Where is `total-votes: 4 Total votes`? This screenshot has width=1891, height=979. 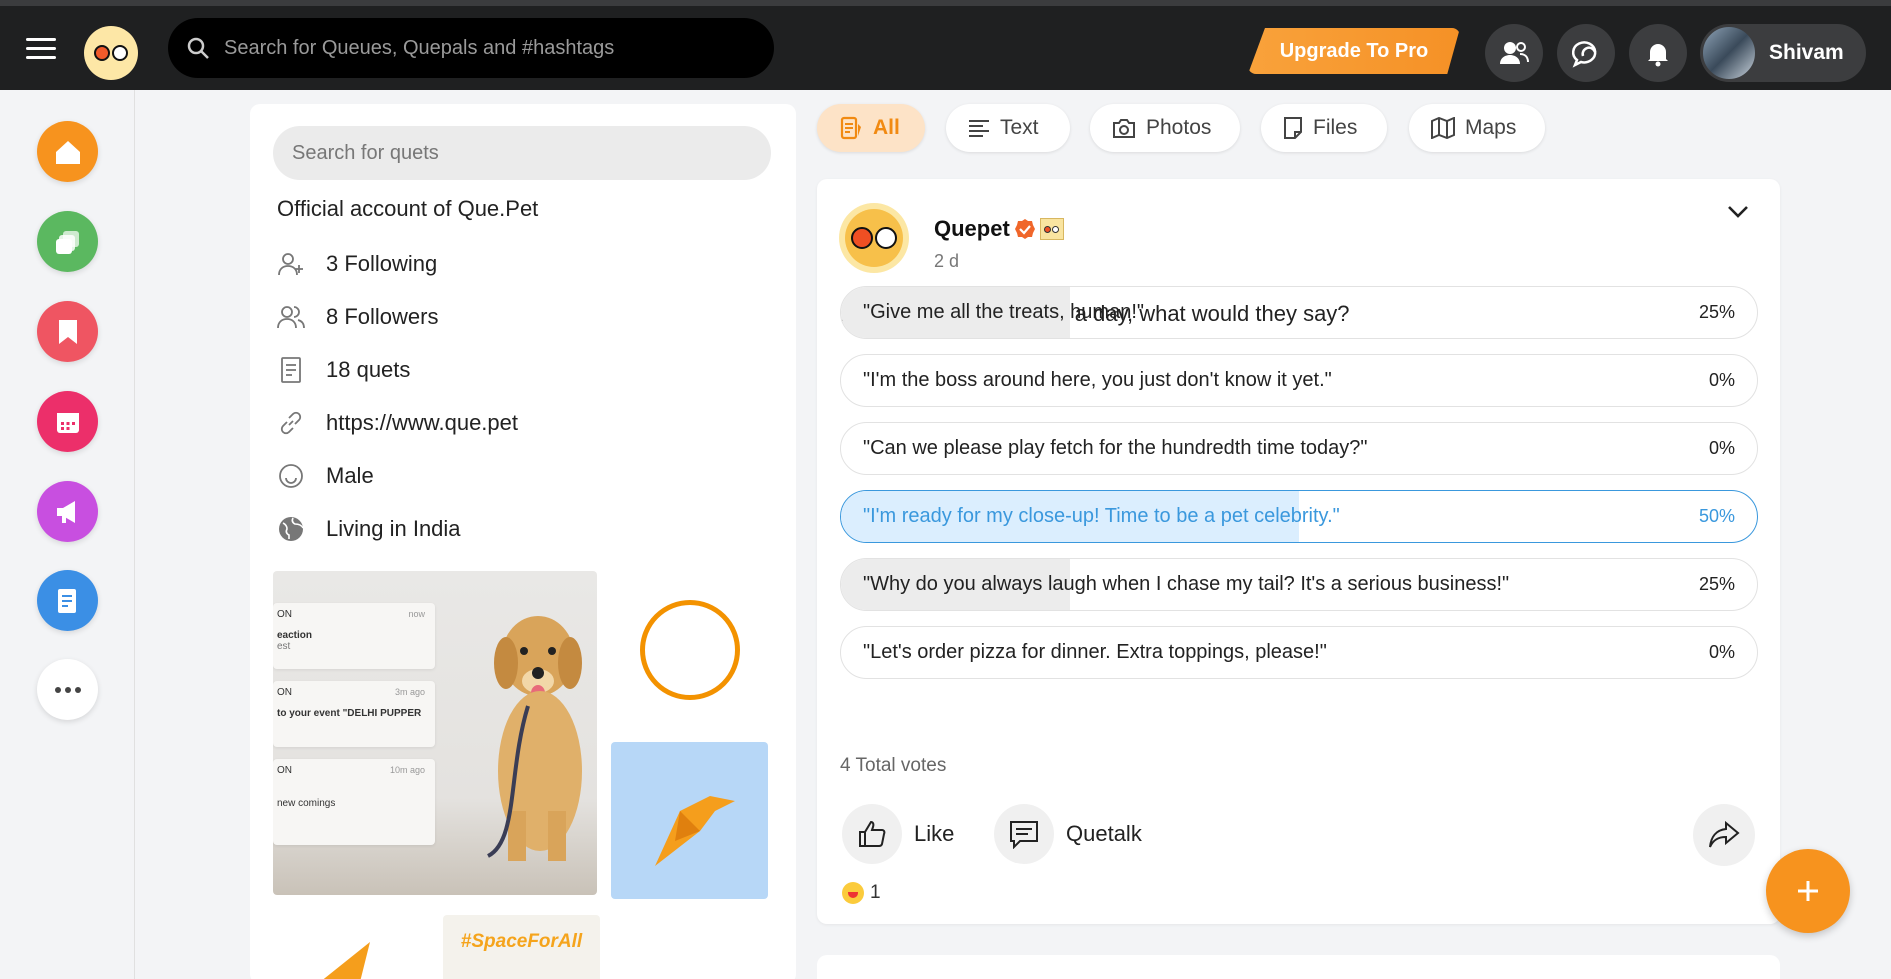
total-votes: 4 Total votes is located at coordinates (893, 765).